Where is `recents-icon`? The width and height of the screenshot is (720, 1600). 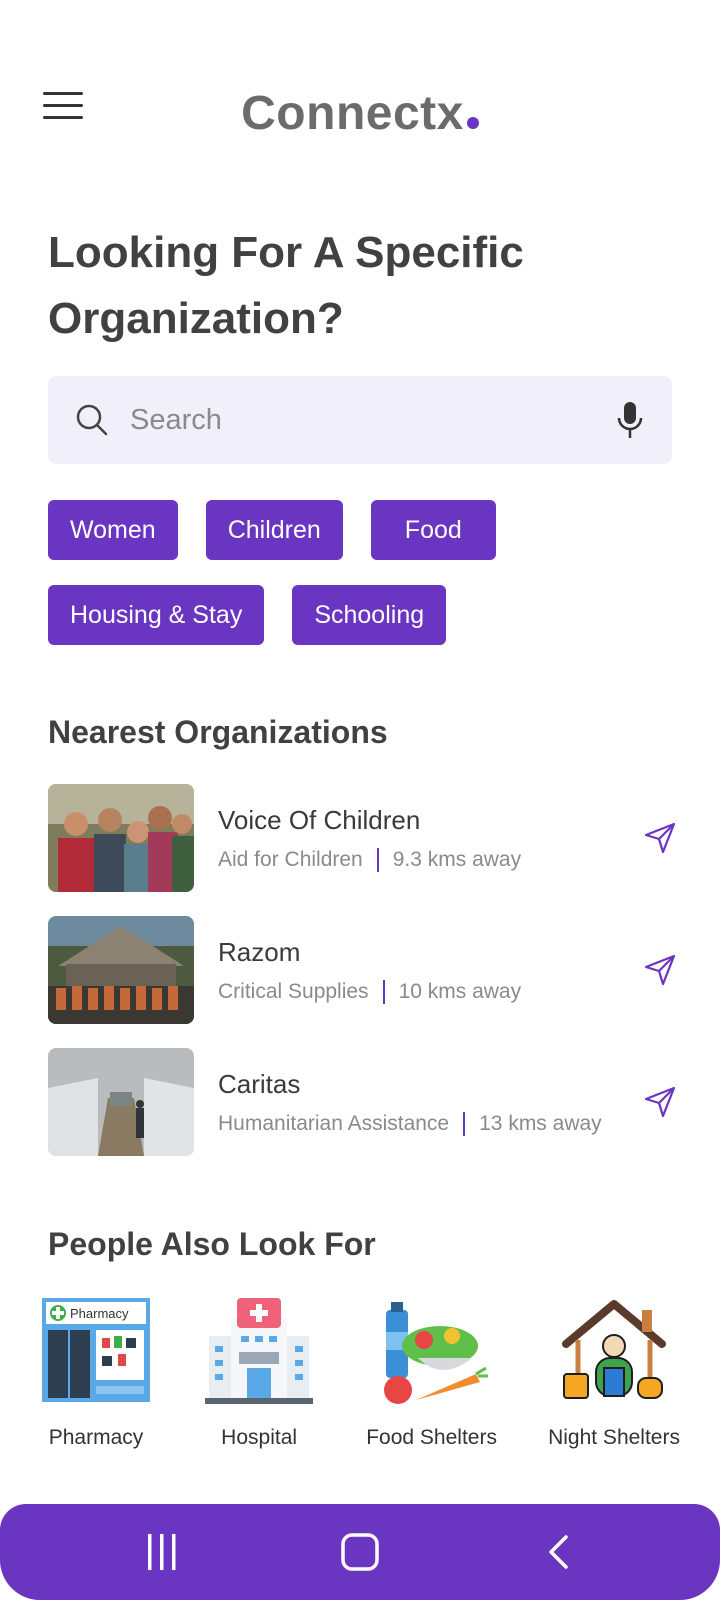
recents-icon is located at coordinates (162, 1552).